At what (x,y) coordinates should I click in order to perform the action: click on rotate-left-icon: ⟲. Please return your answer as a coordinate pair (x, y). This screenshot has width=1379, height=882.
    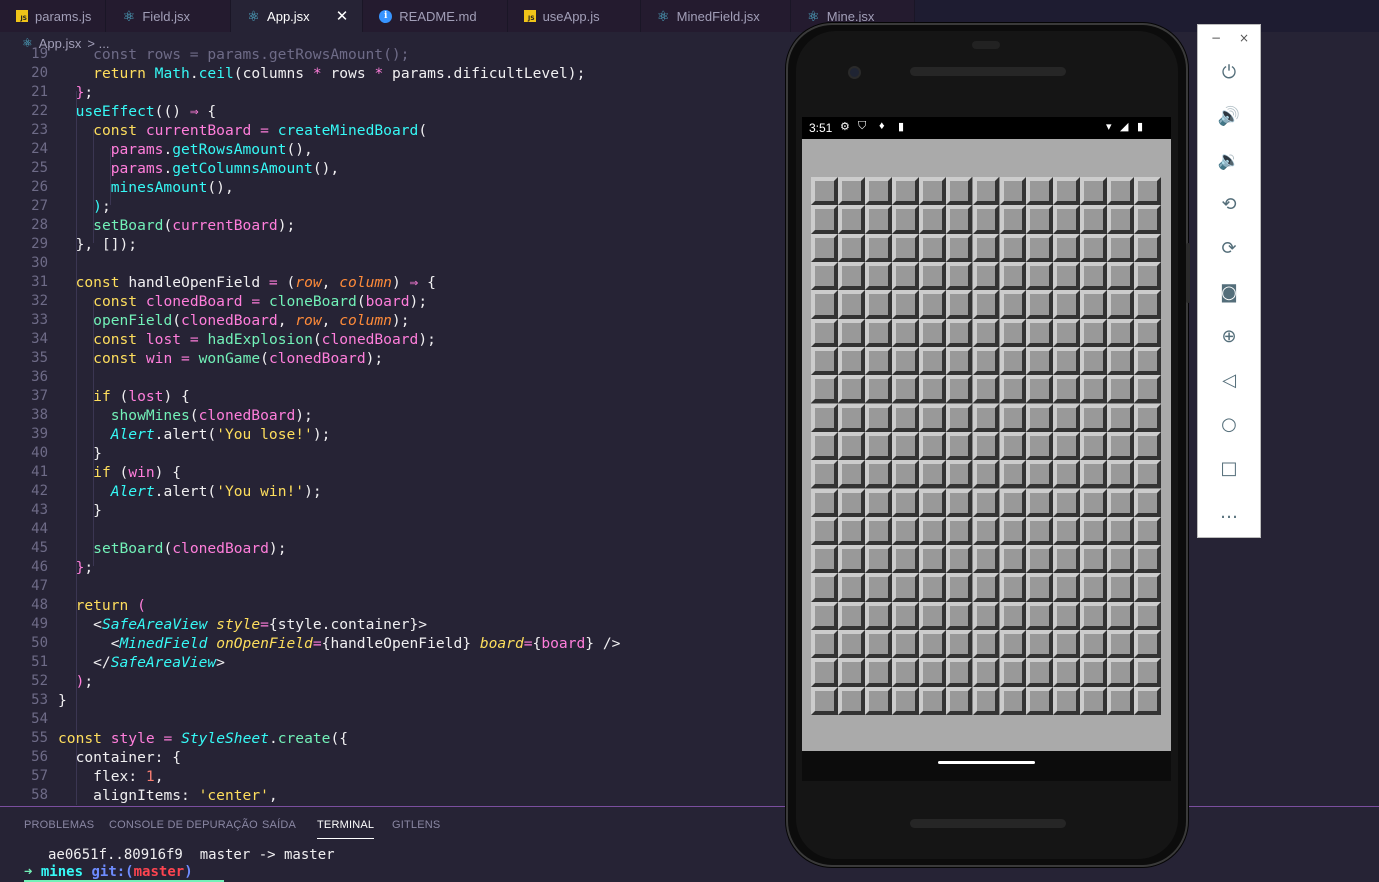
    Looking at the image, I should click on (1229, 204).